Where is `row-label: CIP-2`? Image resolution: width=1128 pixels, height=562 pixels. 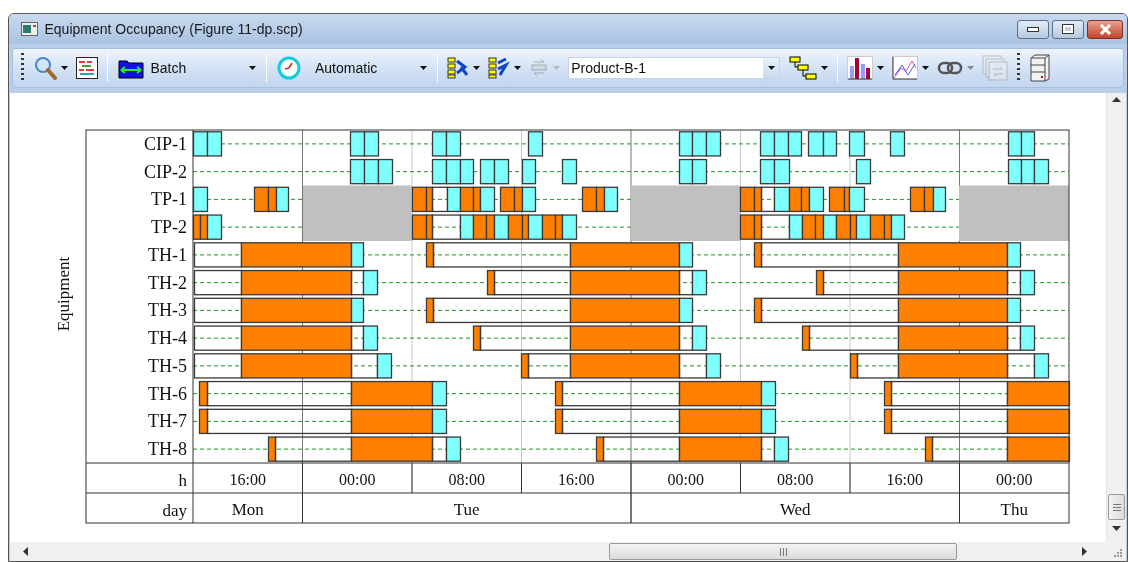
row-label: CIP-2 is located at coordinates (165, 171).